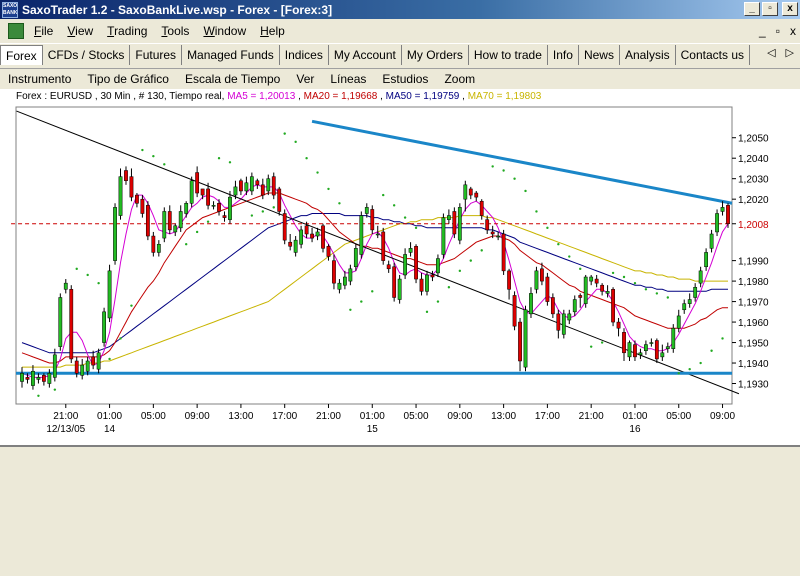  I want to click on tab-my-account: My Account, so click(365, 54).